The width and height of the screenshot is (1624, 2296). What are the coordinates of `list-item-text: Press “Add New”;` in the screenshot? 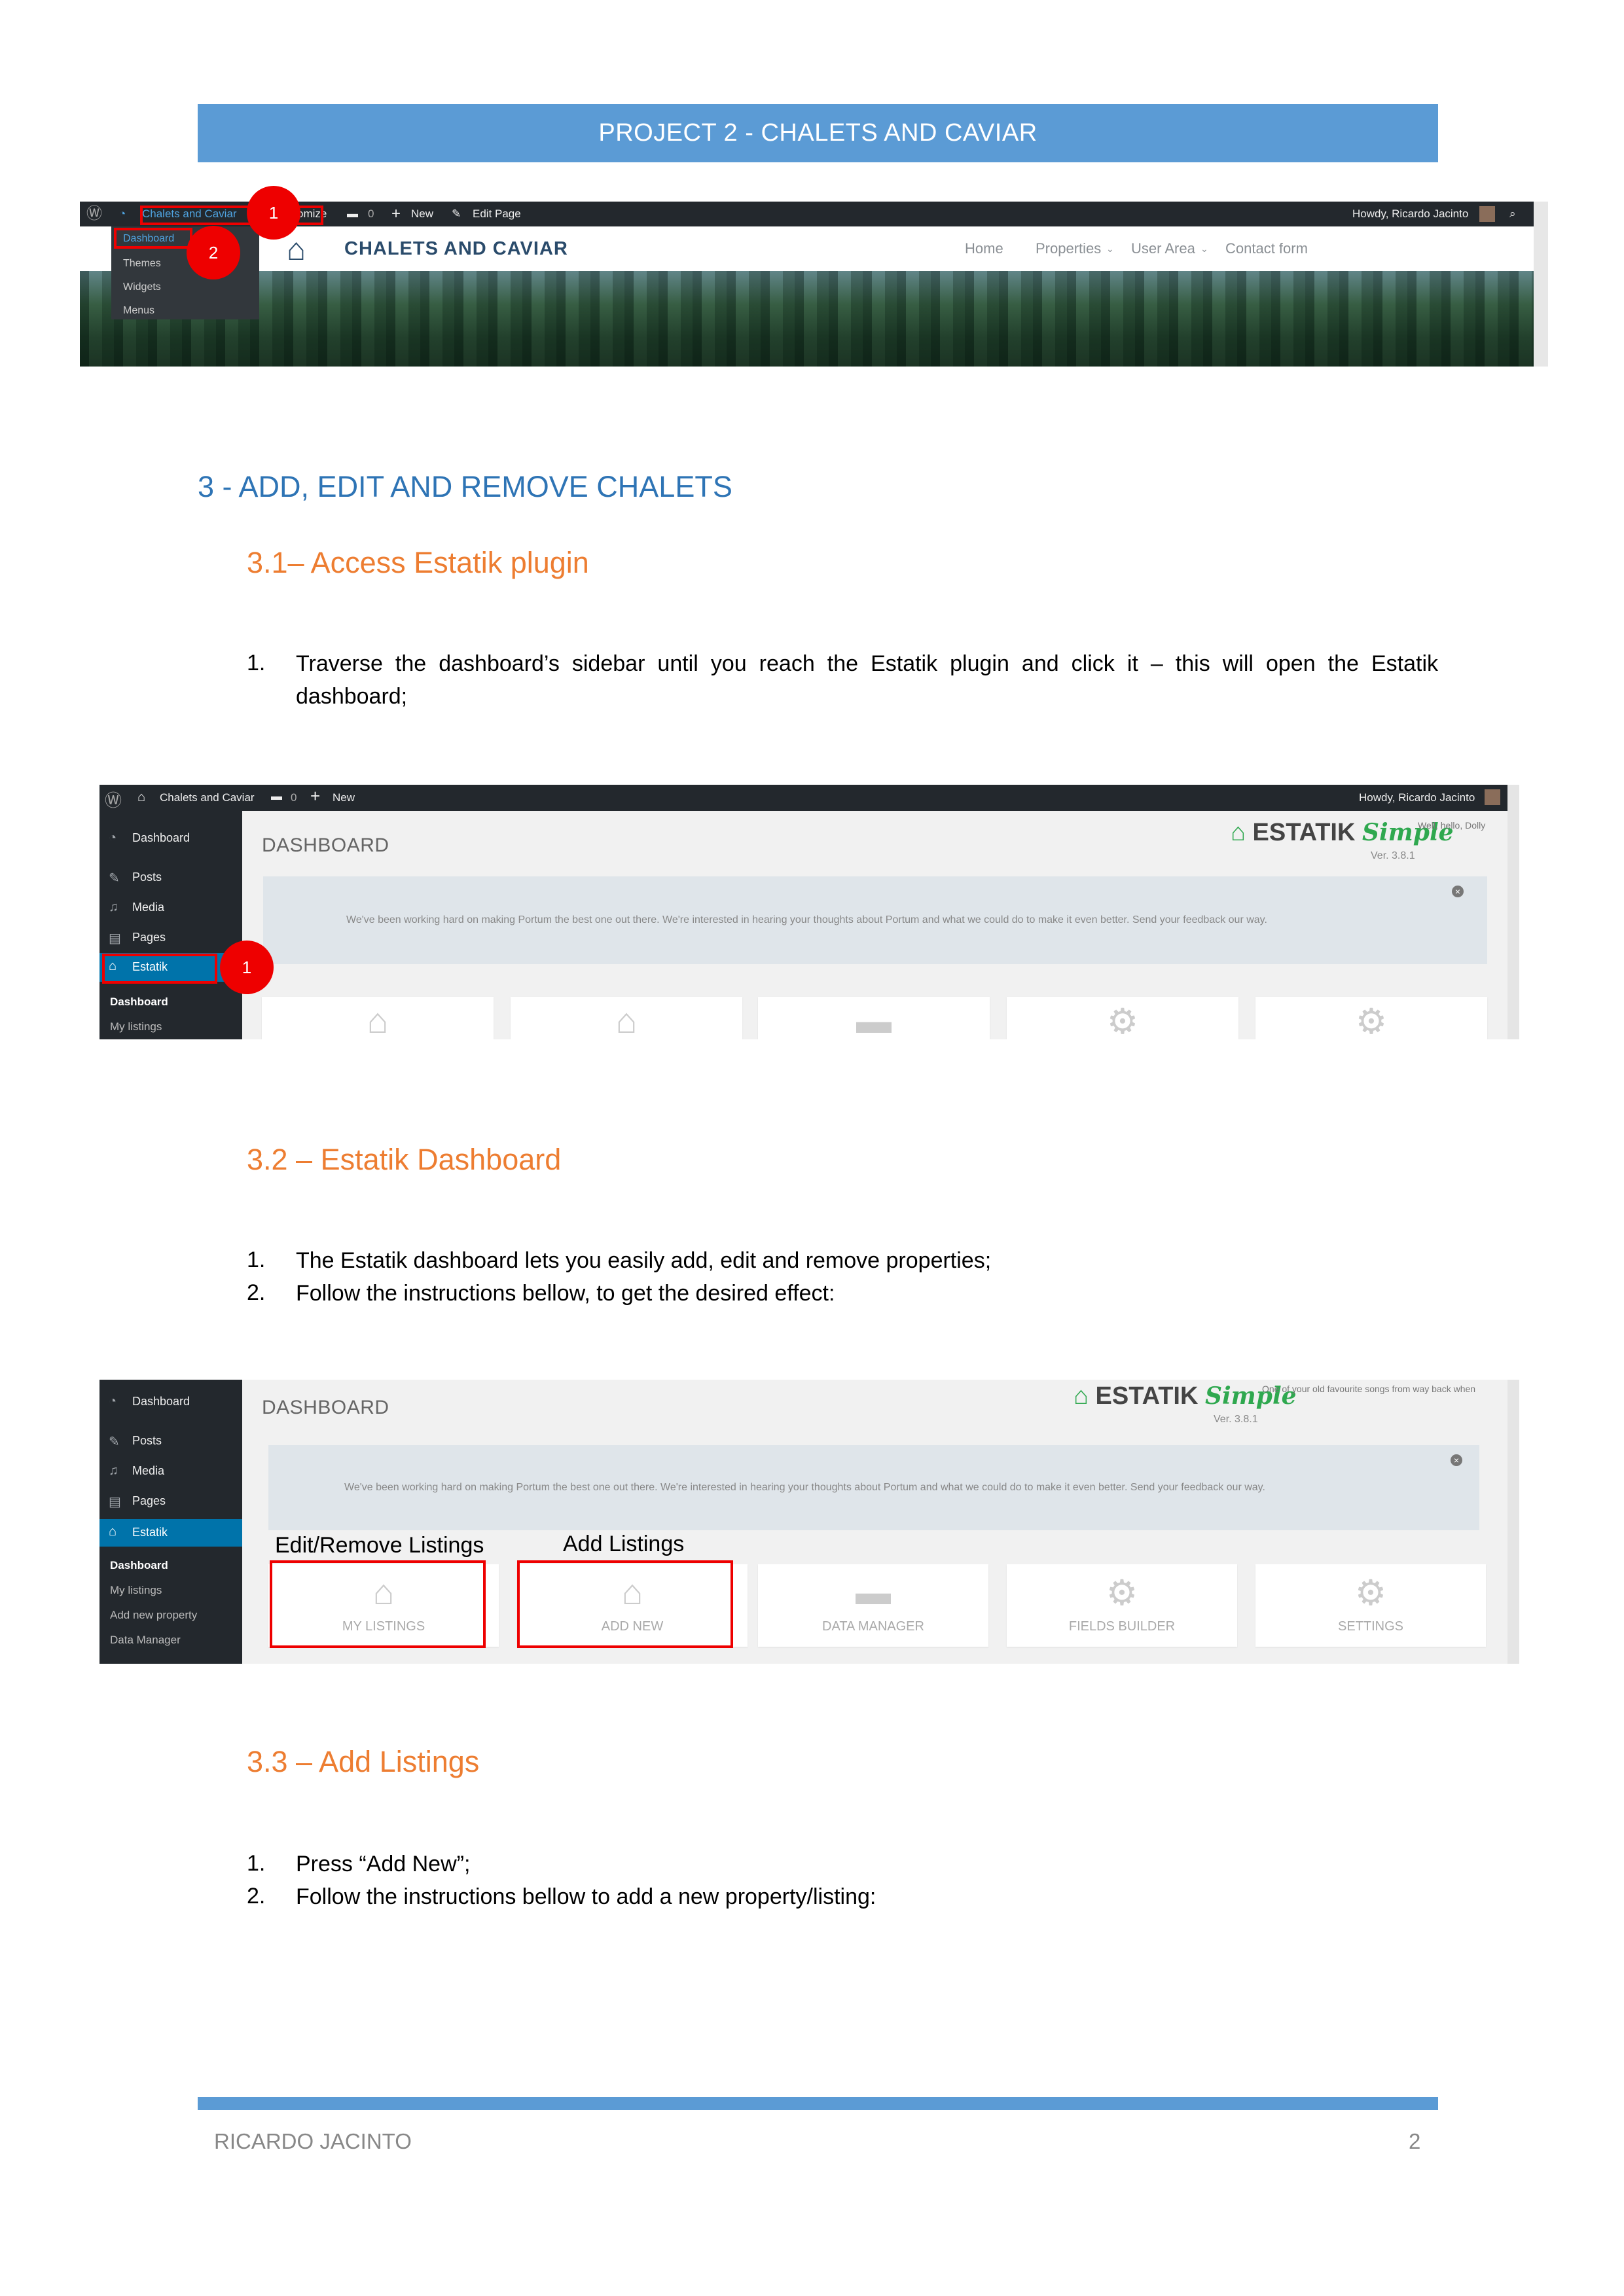 It's located at (383, 1864).